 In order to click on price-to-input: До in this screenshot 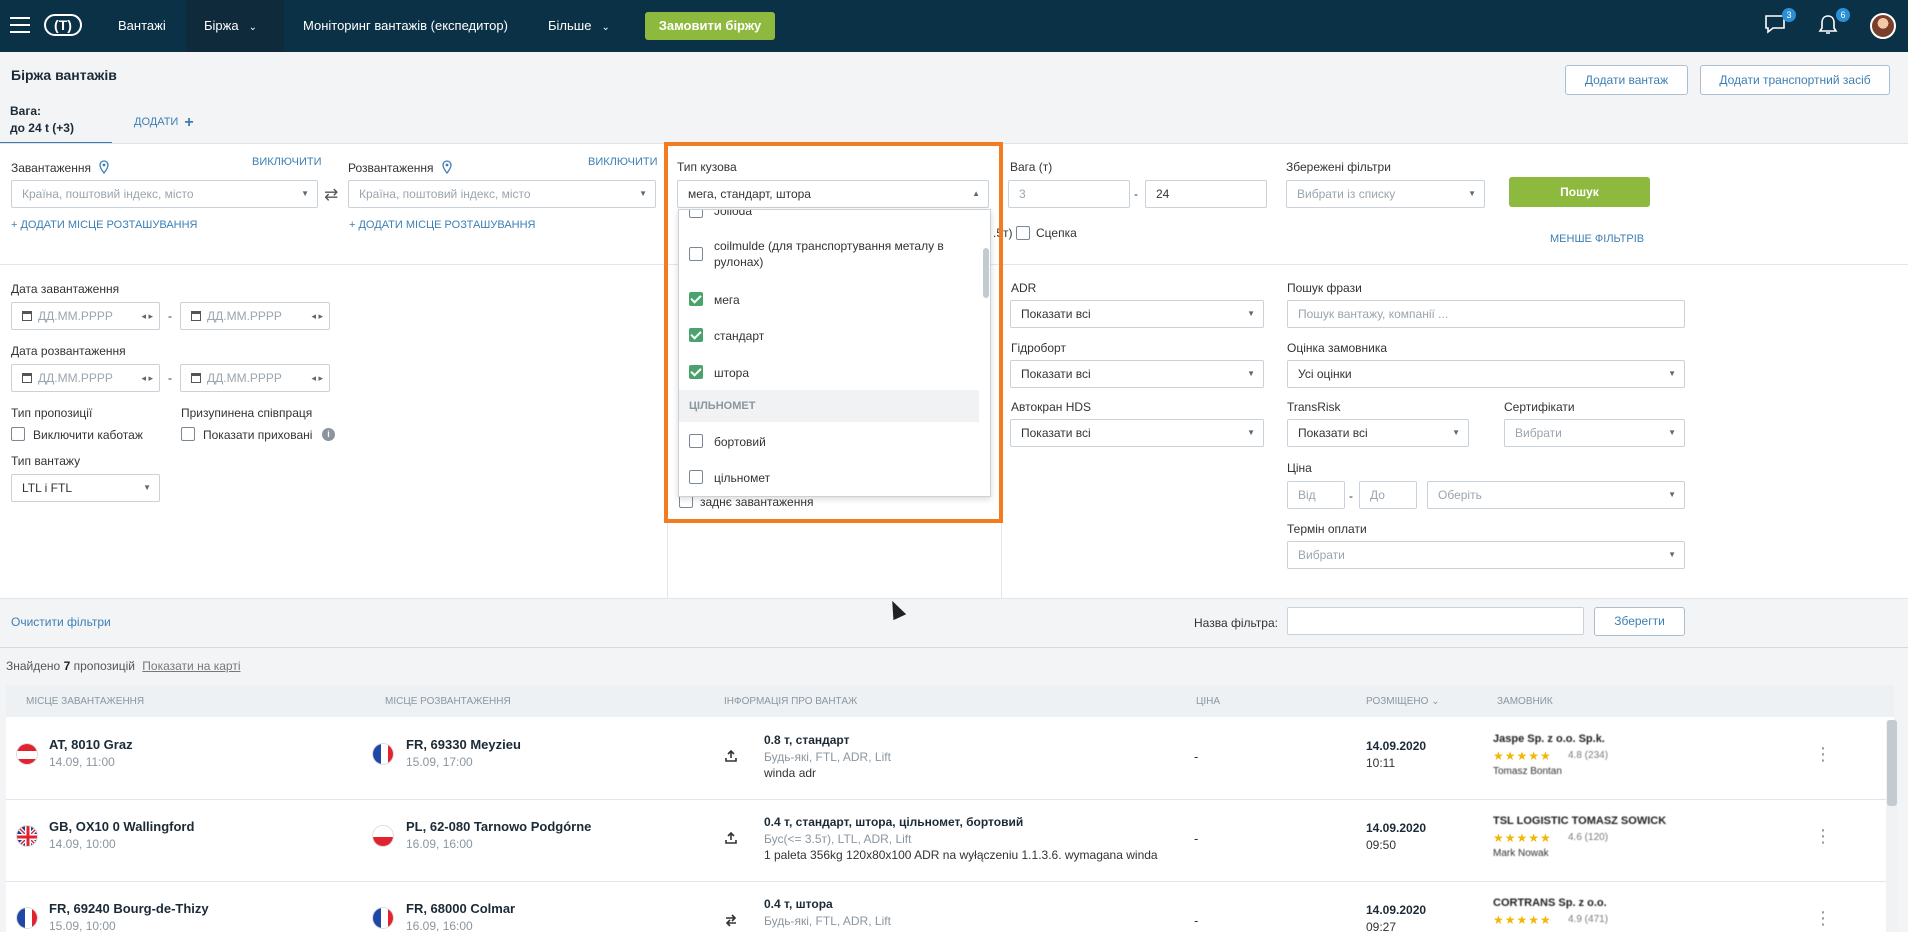, I will do `click(1388, 495)`.